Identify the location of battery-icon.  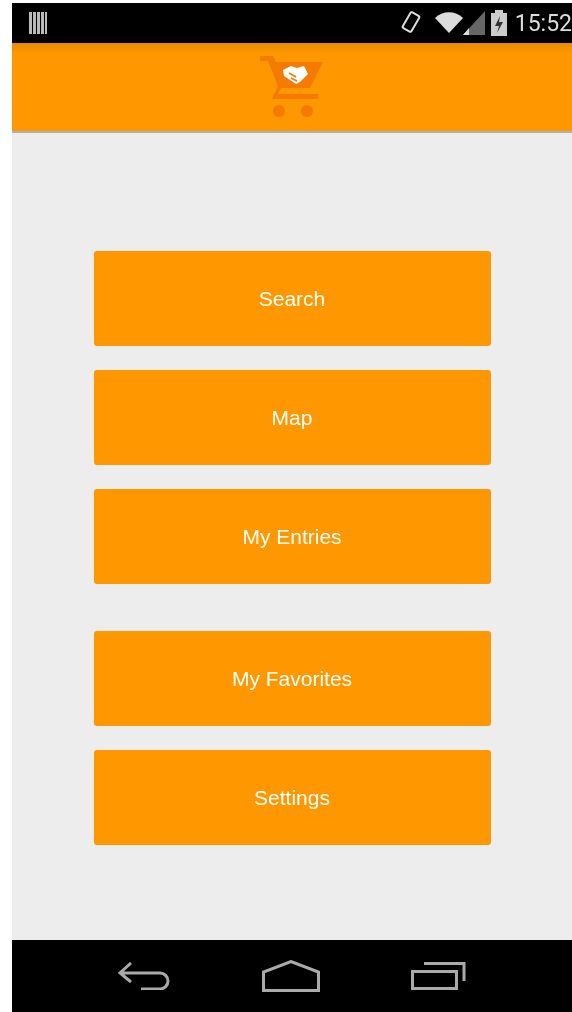
(498, 23).